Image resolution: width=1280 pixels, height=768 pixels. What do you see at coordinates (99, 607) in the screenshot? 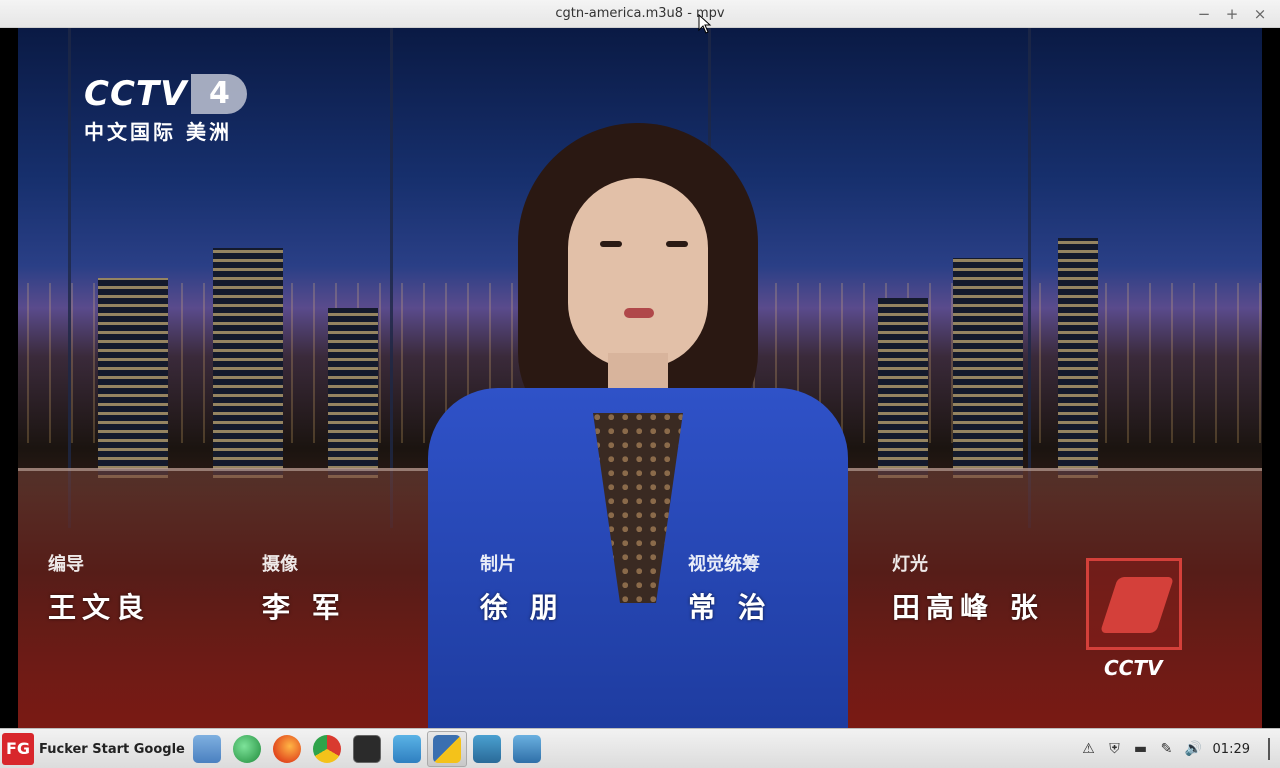
I see `credit-name: 王文良` at bounding box center [99, 607].